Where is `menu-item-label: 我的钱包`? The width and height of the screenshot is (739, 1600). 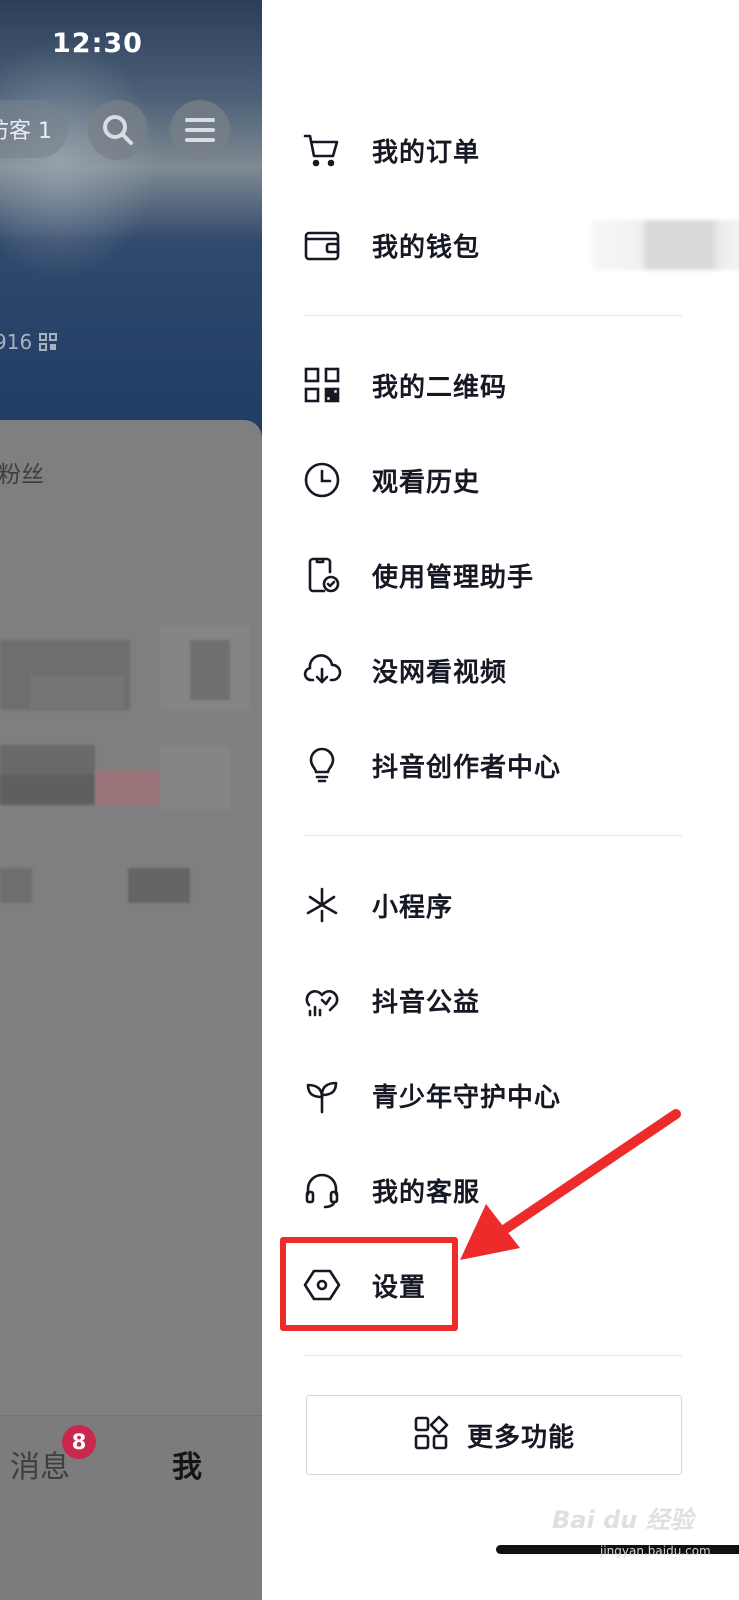 menu-item-label: 我的钱包 is located at coordinates (426, 247).